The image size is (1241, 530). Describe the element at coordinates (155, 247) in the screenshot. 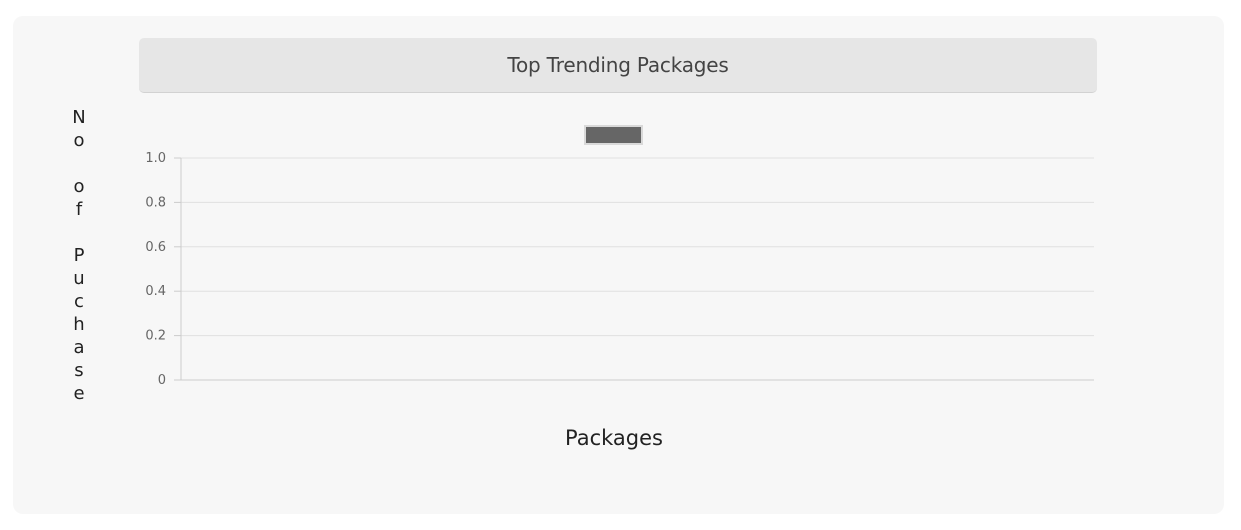

I see `y-tick-label: 0.6` at that location.